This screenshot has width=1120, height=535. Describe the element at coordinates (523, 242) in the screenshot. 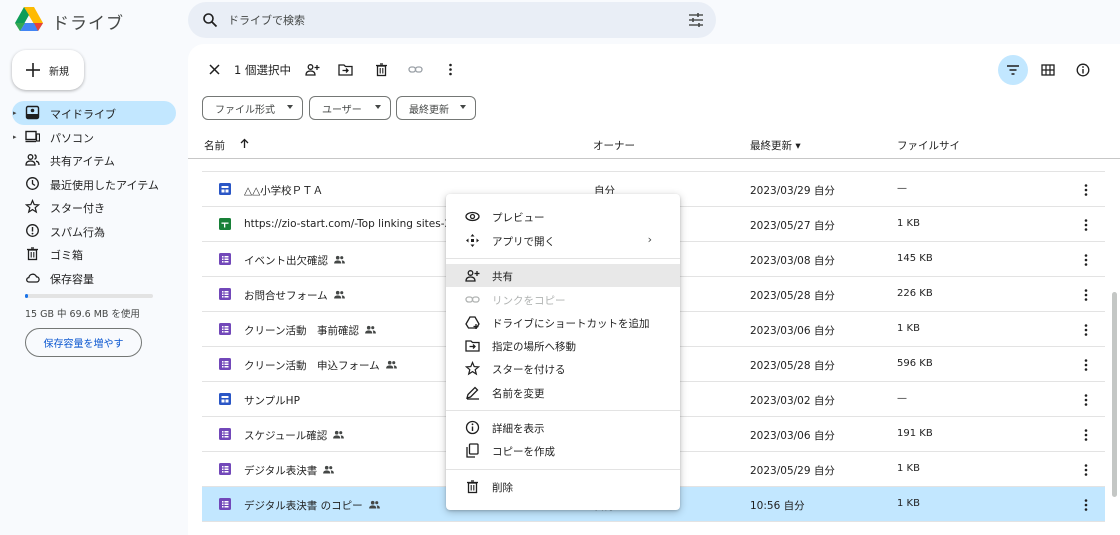

I see `menu-item-label: アプリで開く` at that location.